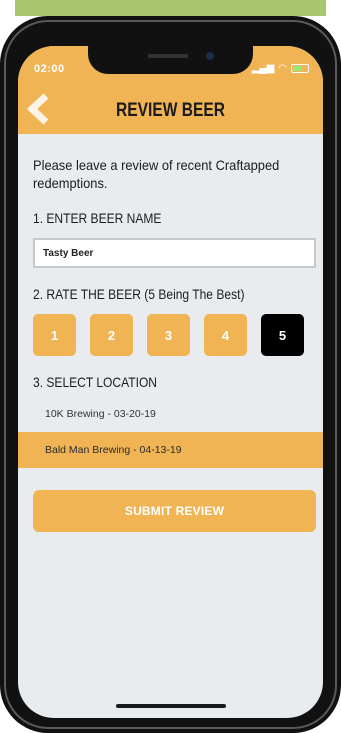  I want to click on location-item: 10K Brewing - 03-20-19, so click(170, 414).